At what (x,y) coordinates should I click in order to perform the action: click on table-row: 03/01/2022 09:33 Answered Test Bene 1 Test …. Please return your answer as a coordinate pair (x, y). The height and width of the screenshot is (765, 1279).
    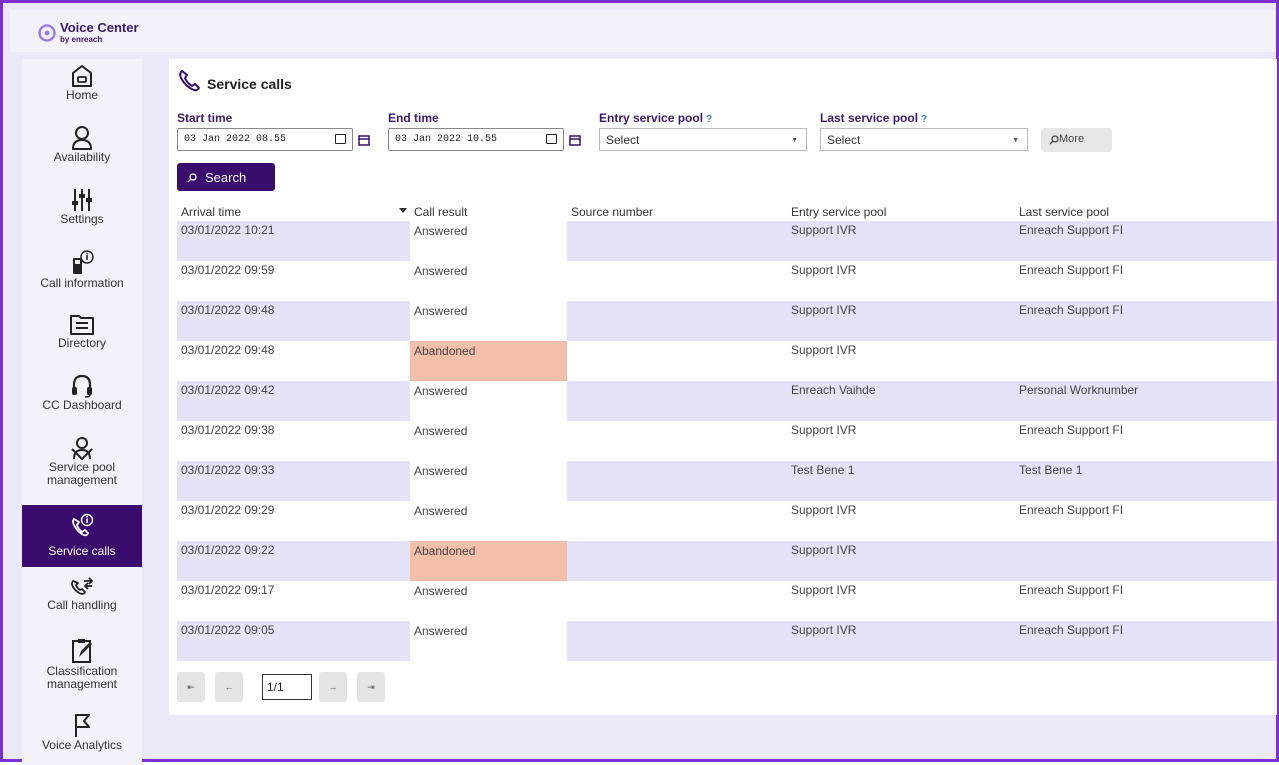
    Looking at the image, I should click on (727, 481).